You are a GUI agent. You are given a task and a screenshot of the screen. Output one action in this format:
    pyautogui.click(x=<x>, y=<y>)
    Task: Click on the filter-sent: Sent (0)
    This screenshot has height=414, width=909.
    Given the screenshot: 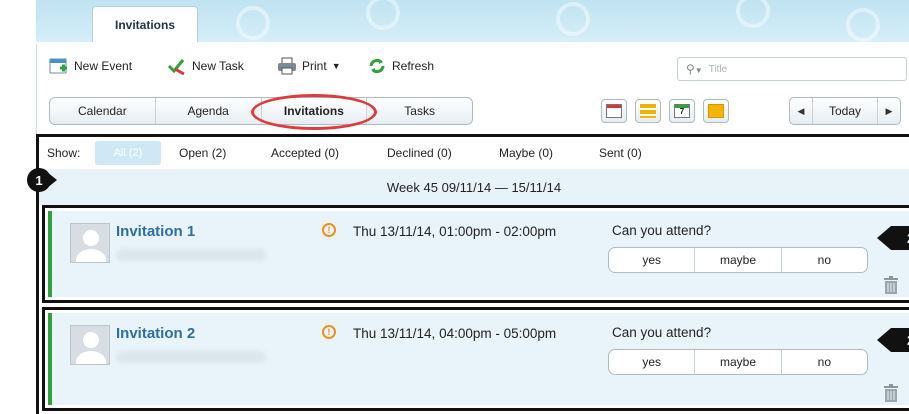 What is the action you would take?
    pyautogui.click(x=620, y=153)
    